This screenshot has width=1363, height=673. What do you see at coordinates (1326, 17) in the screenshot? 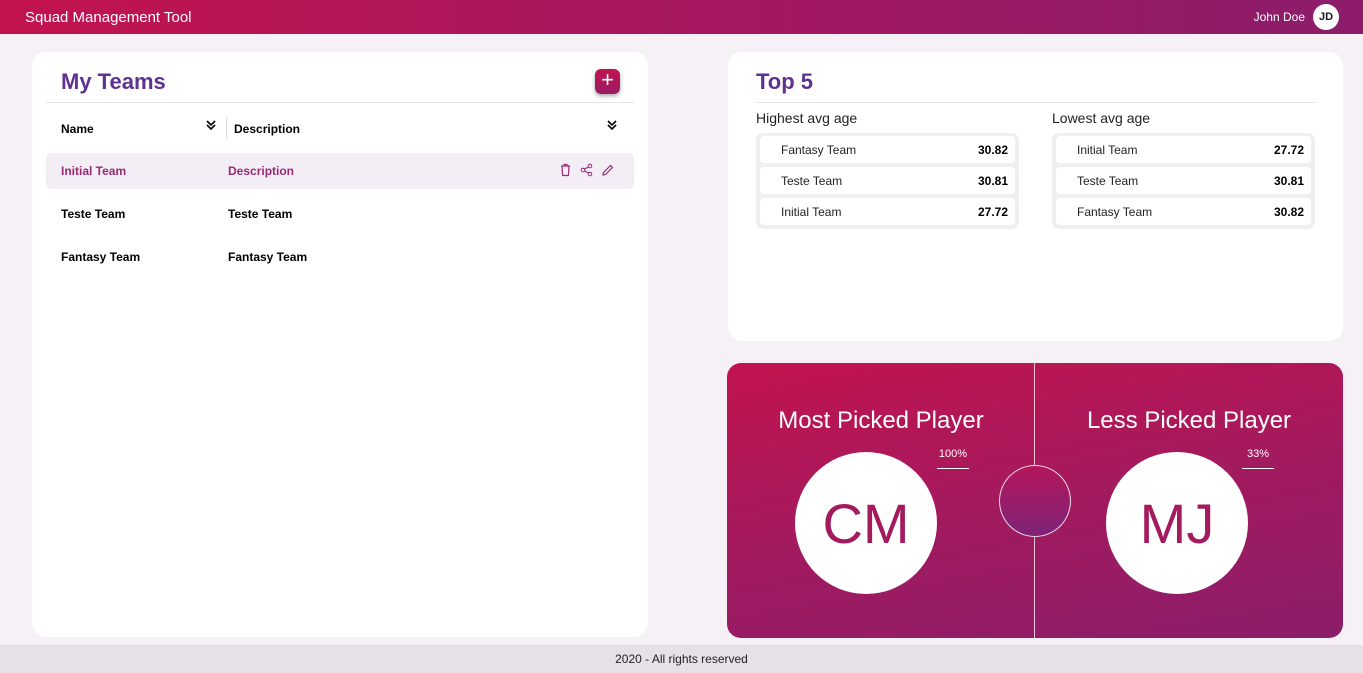
I see `avatar: JD` at bounding box center [1326, 17].